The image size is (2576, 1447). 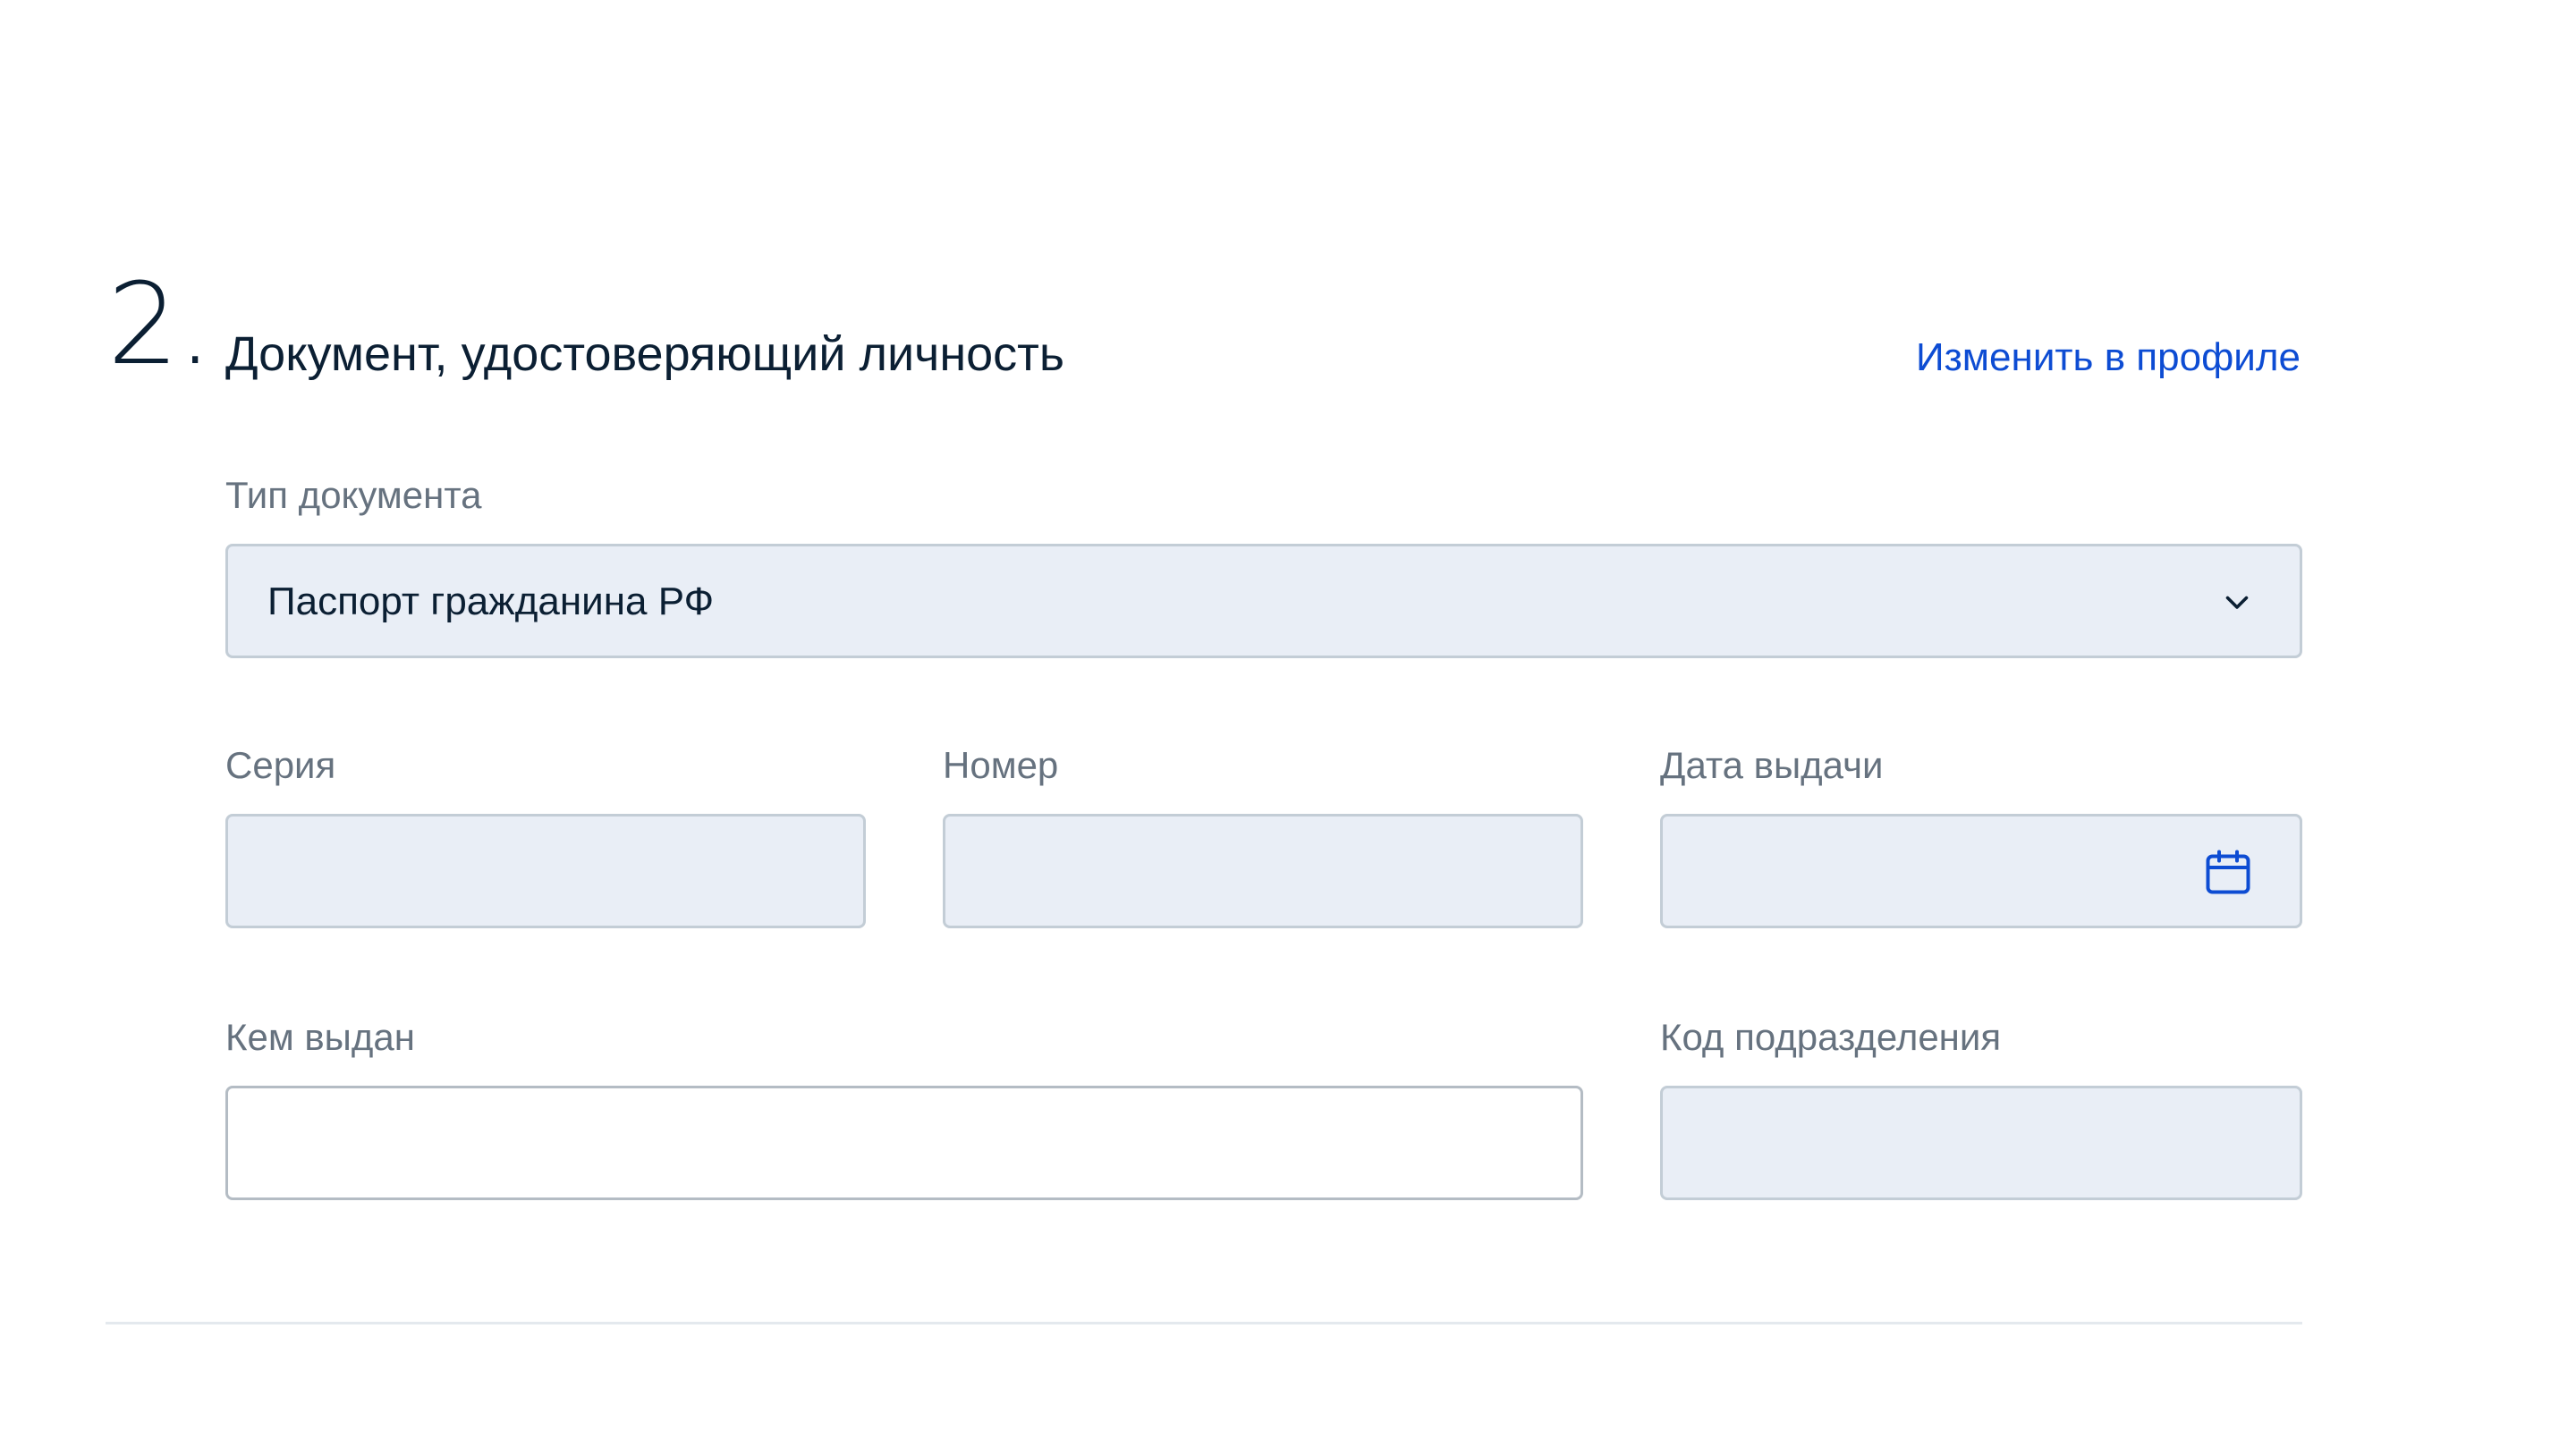 I want to click on number-input, so click(x=1262, y=871).